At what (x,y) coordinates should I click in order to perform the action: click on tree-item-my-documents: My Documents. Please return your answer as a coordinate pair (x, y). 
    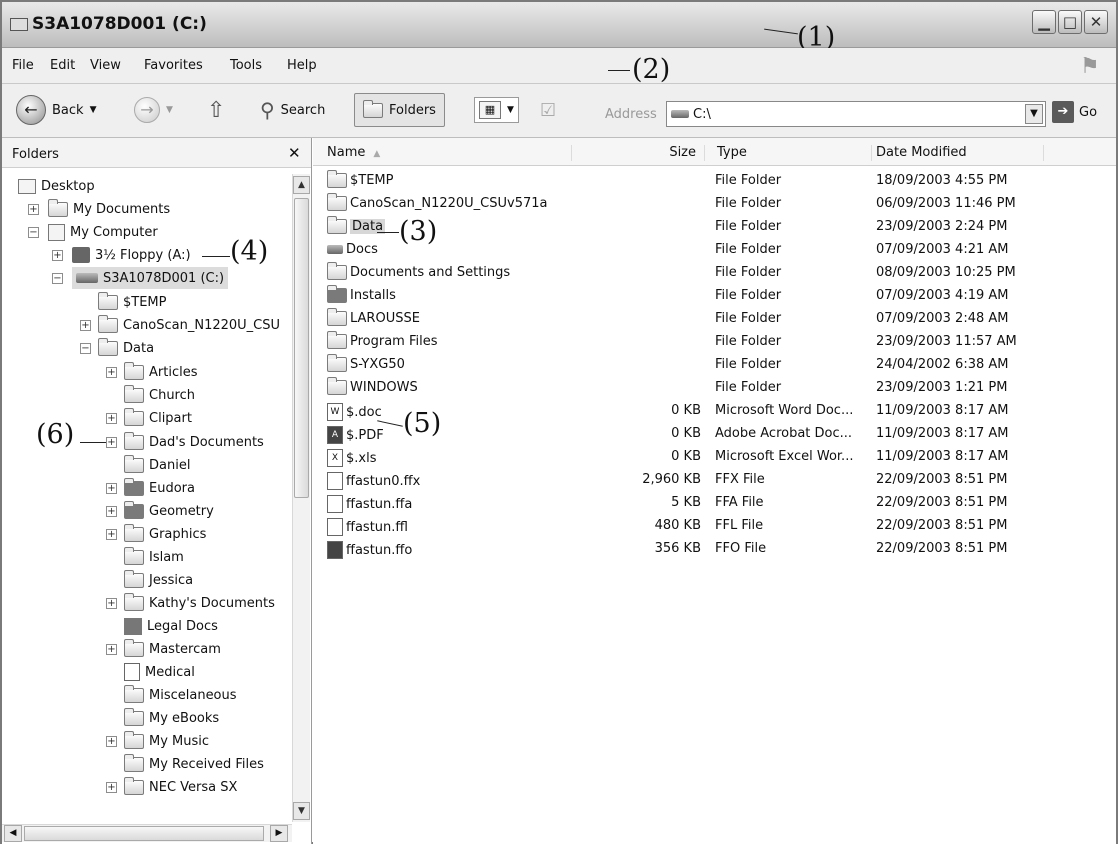
    Looking at the image, I should click on (109, 209).